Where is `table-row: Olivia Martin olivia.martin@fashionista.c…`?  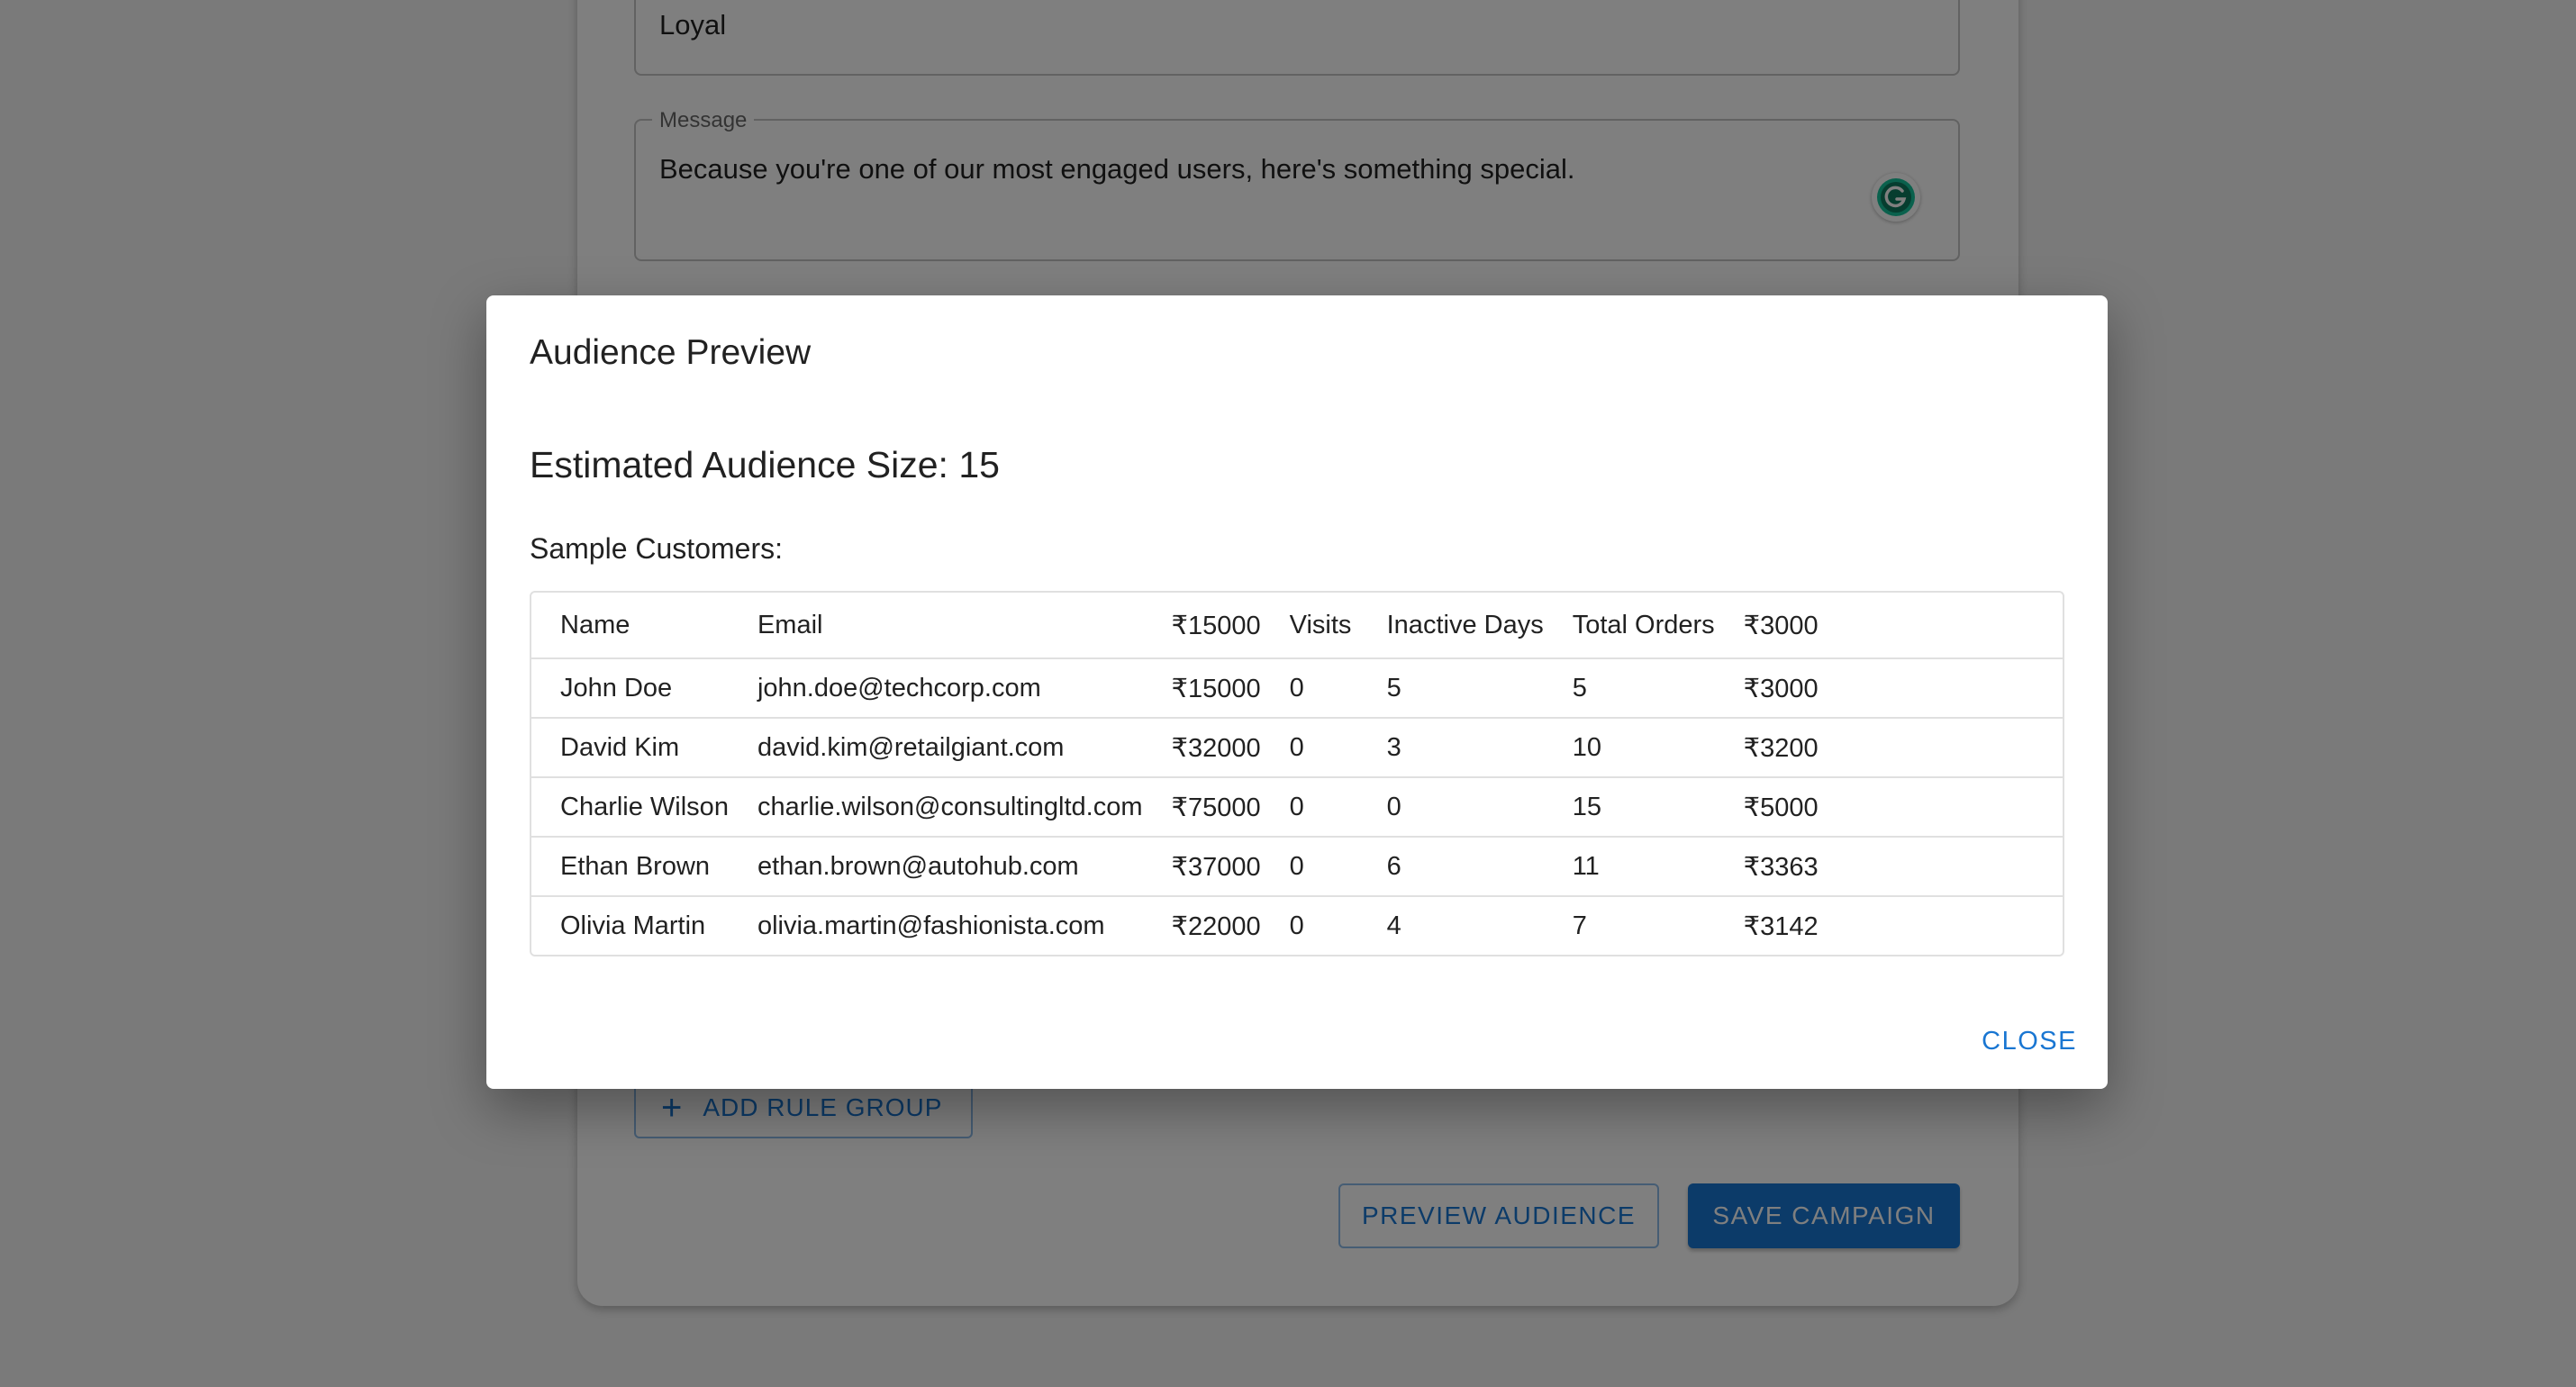 table-row: Olivia Martin olivia.martin@fashionista.c… is located at coordinates (1297, 926).